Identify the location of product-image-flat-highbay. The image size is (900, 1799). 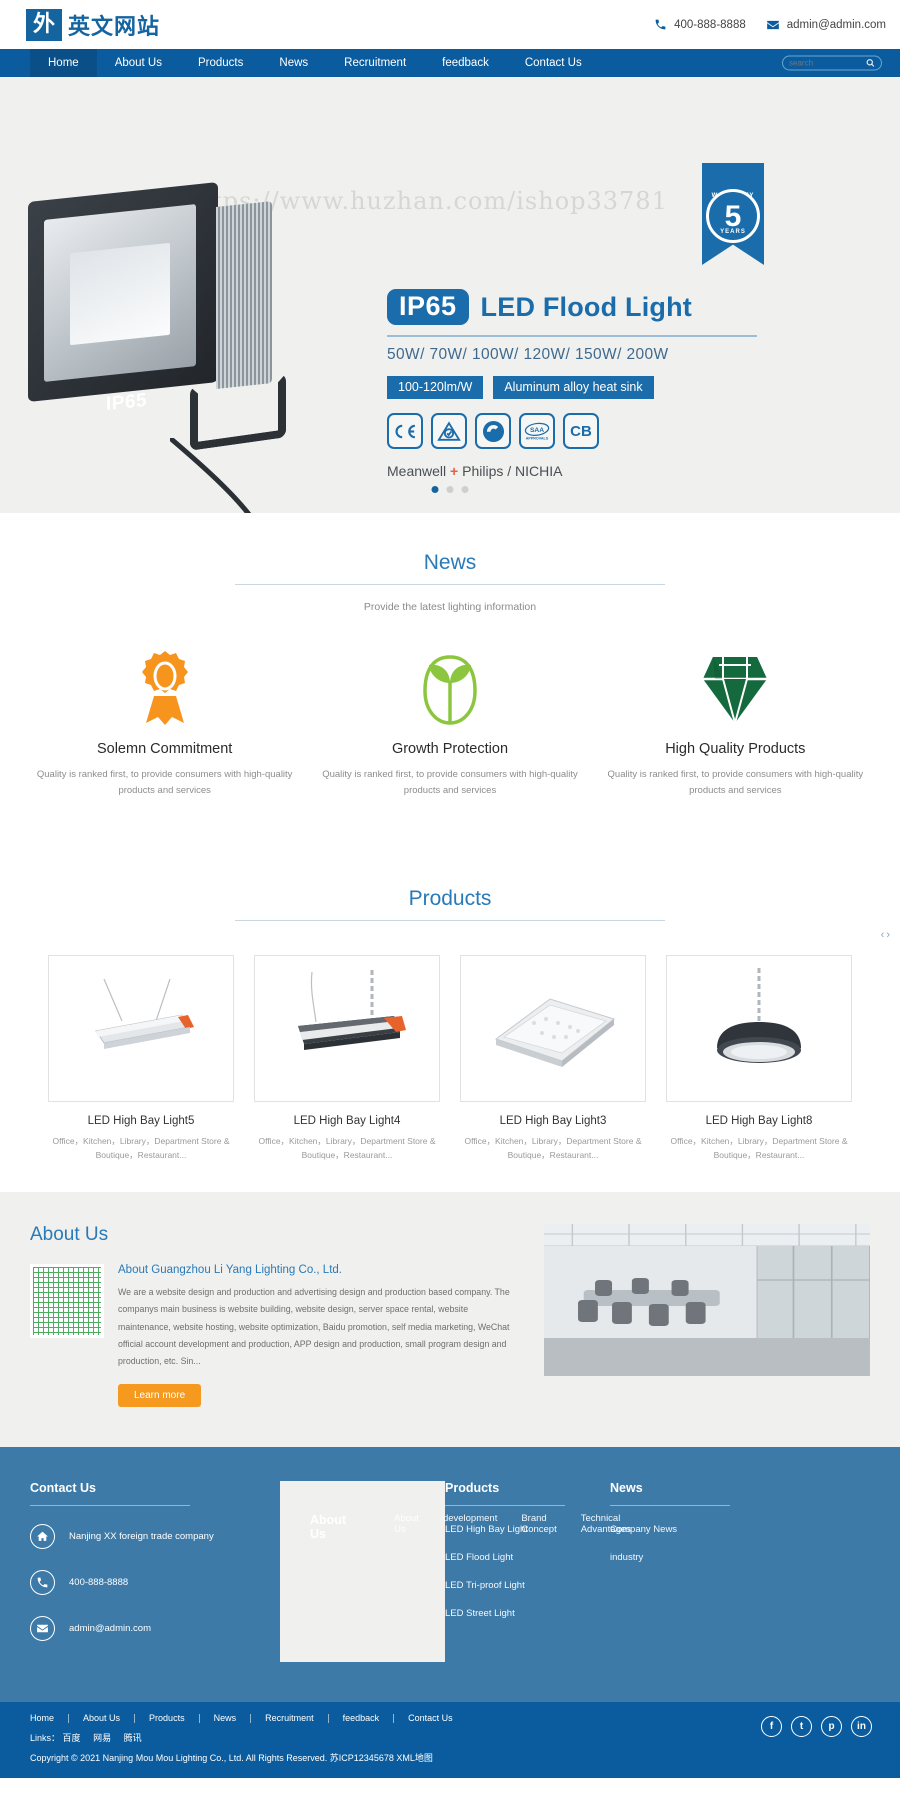
(553, 1029).